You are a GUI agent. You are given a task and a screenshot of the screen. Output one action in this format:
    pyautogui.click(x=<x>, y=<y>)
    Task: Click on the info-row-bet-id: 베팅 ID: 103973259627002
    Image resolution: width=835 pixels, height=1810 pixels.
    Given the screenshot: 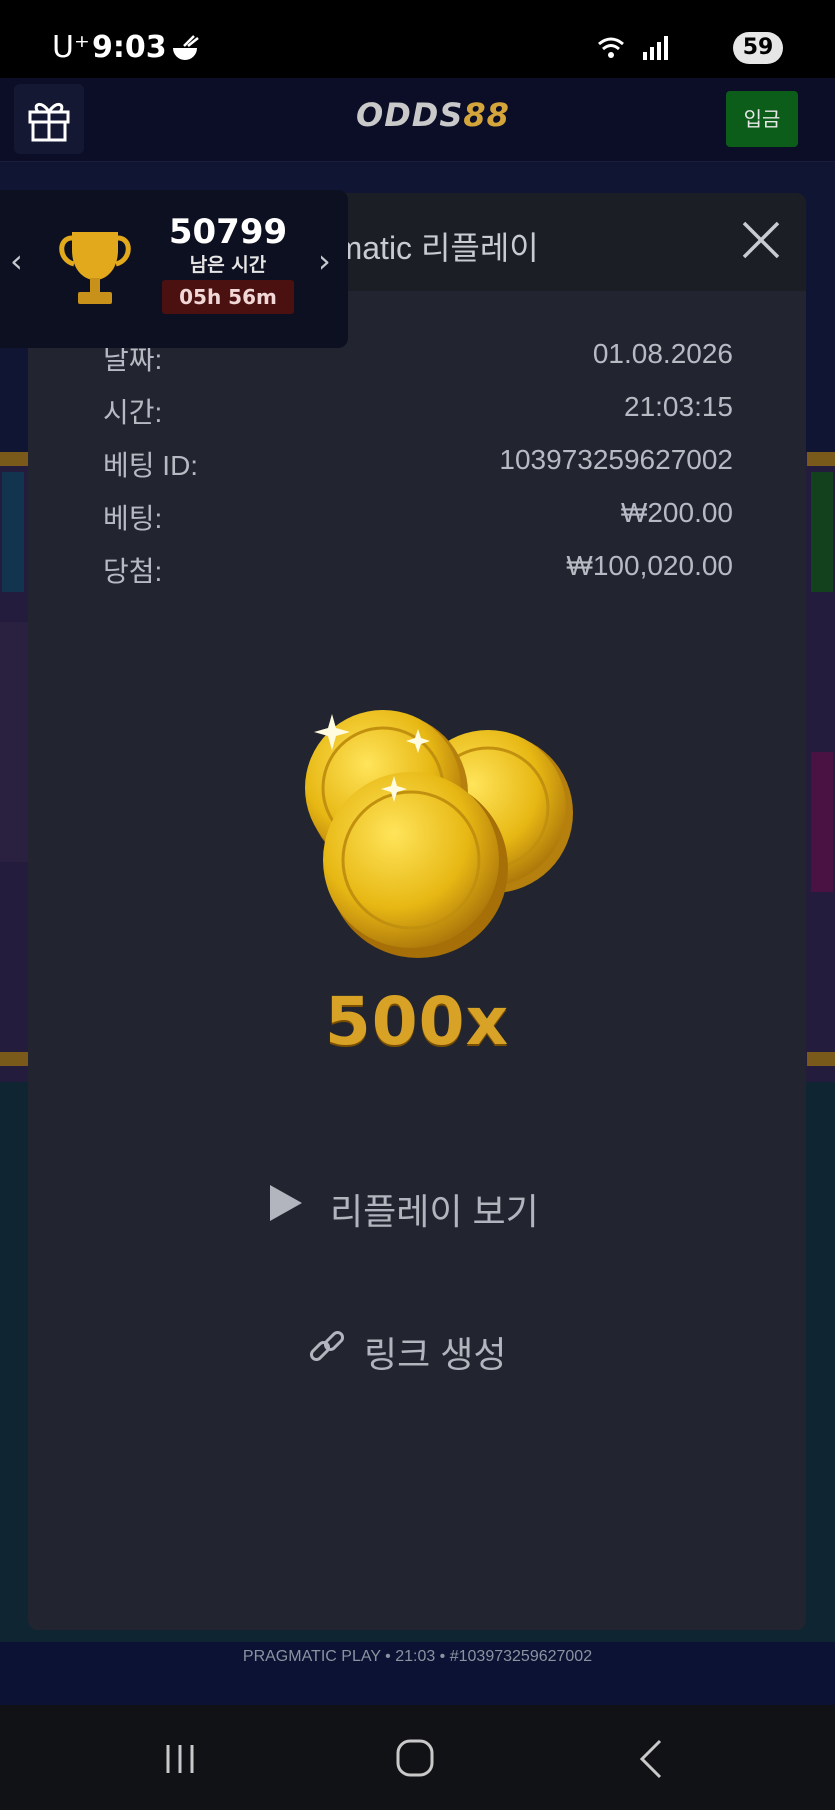 What is the action you would take?
    pyautogui.click(x=418, y=470)
    